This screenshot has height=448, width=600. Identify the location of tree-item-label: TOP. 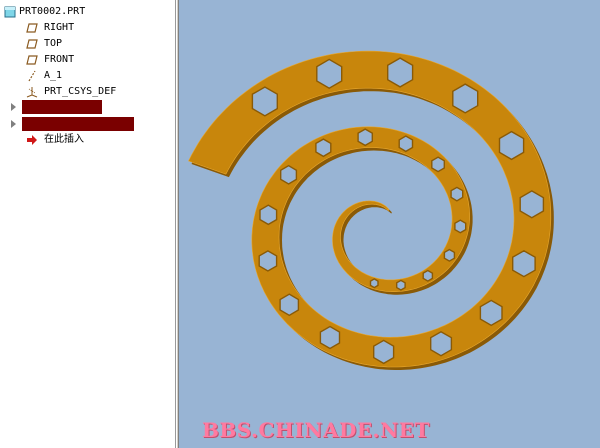
(53, 43).